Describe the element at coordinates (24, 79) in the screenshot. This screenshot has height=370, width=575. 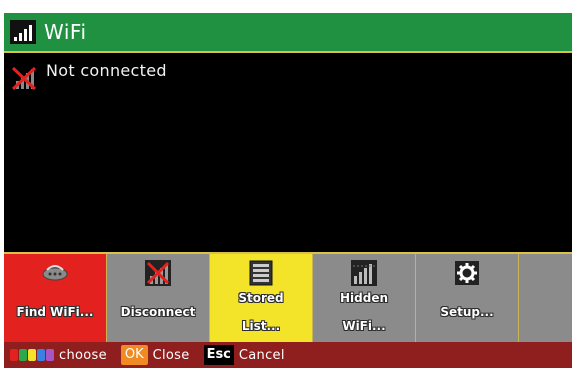
I see `disconnected-icon` at that location.